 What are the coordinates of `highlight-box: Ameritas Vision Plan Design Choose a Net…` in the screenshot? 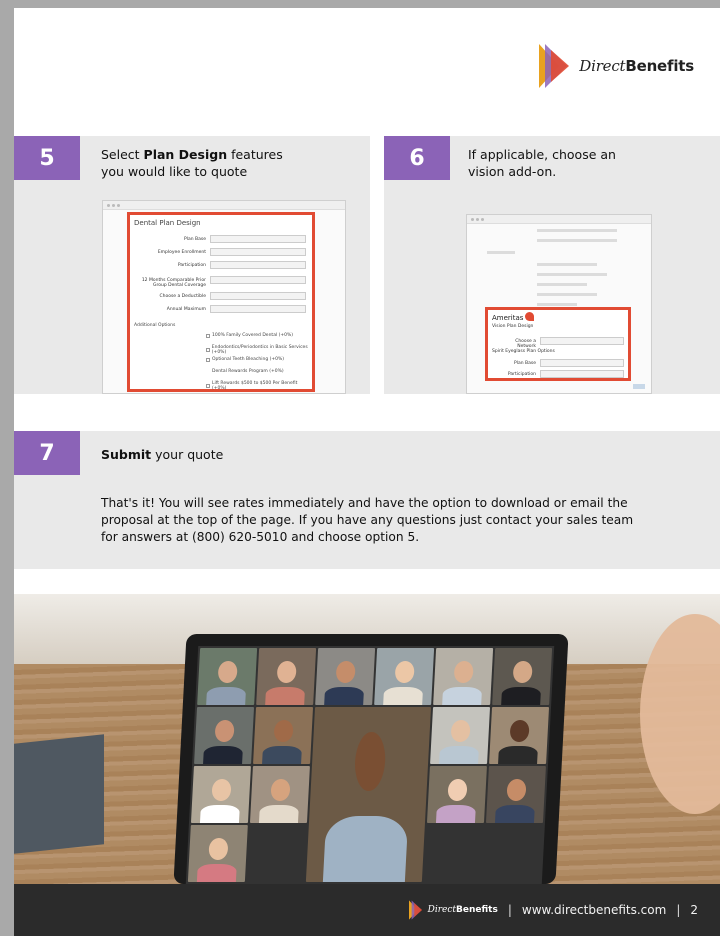 It's located at (558, 344).